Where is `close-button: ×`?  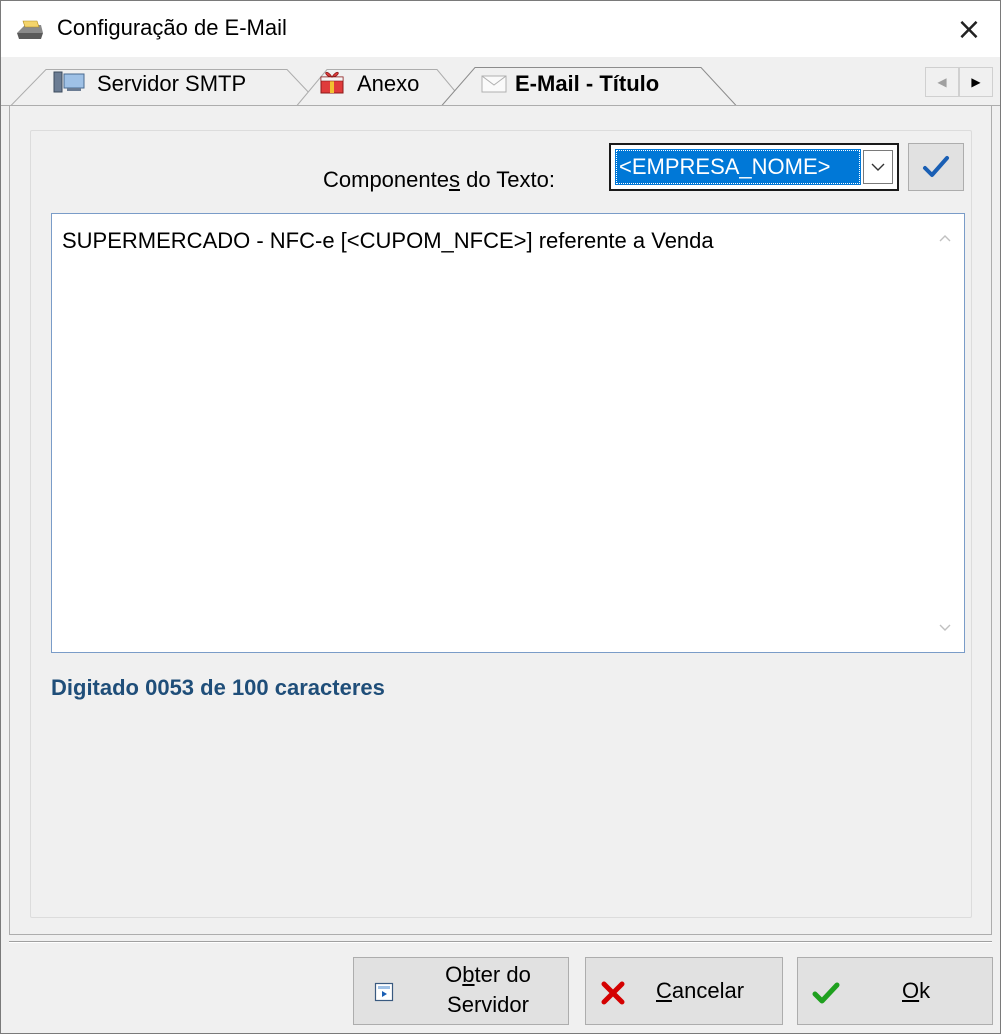 close-button: × is located at coordinates (969, 29).